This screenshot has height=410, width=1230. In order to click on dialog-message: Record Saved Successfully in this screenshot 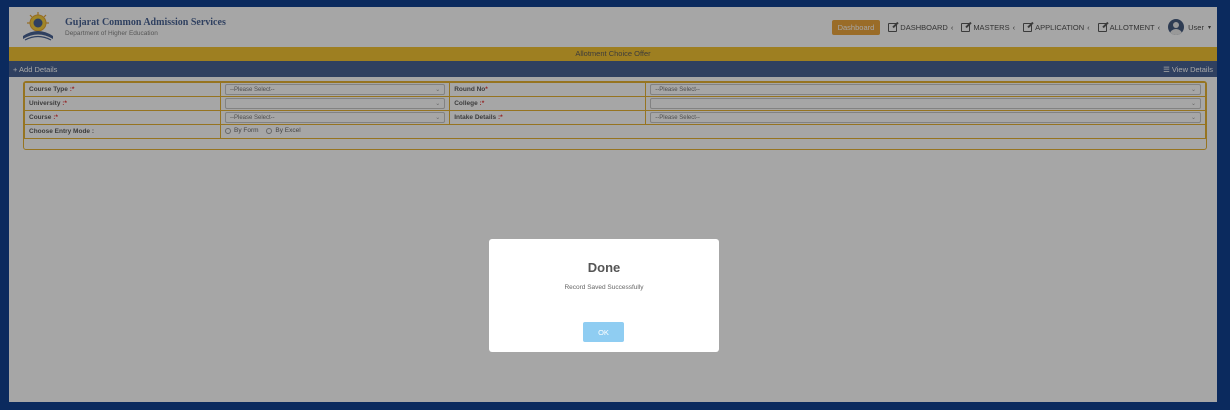, I will do `click(604, 287)`.